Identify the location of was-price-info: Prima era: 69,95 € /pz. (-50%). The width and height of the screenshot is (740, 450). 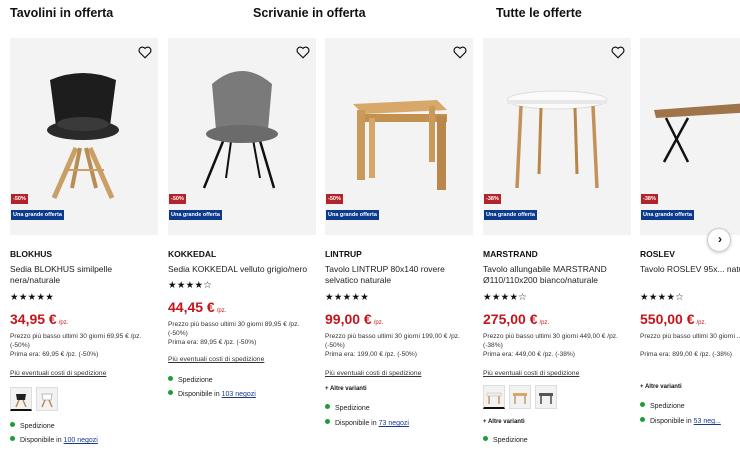
(54, 354).